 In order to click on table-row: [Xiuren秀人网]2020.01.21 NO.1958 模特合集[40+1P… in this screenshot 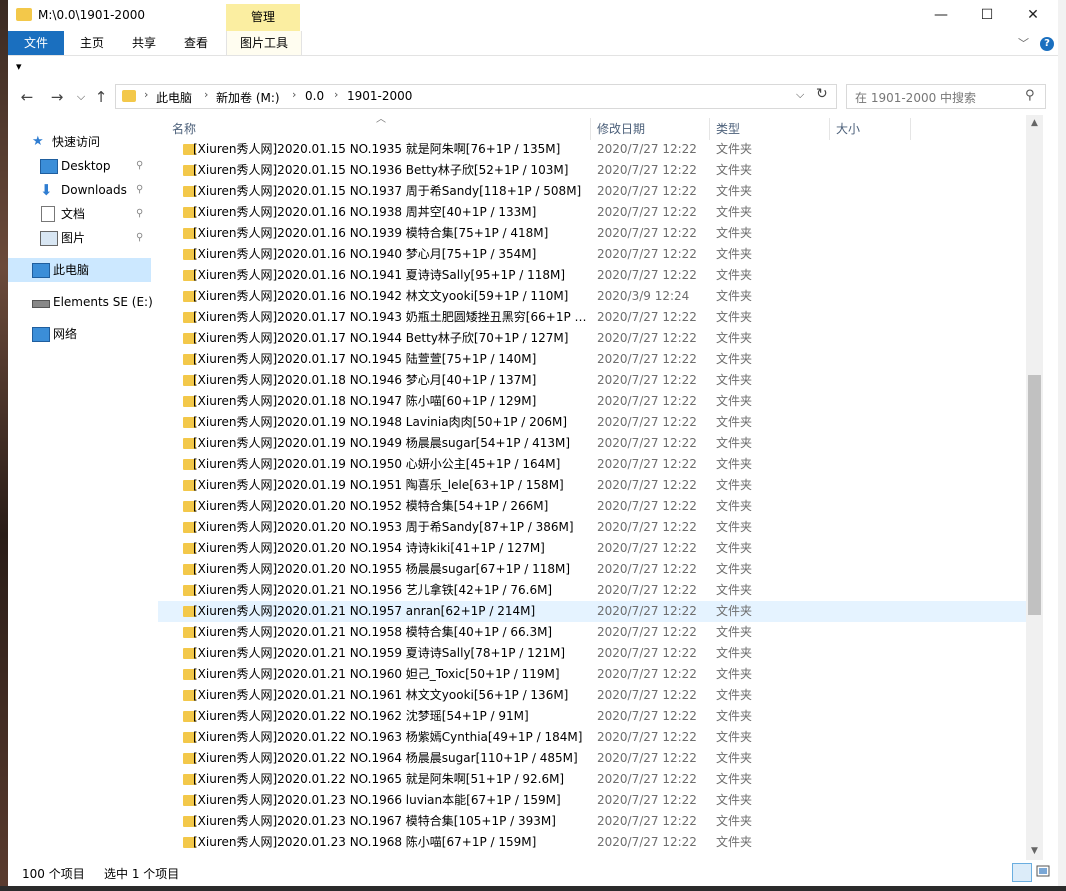, I will do `click(593, 632)`.